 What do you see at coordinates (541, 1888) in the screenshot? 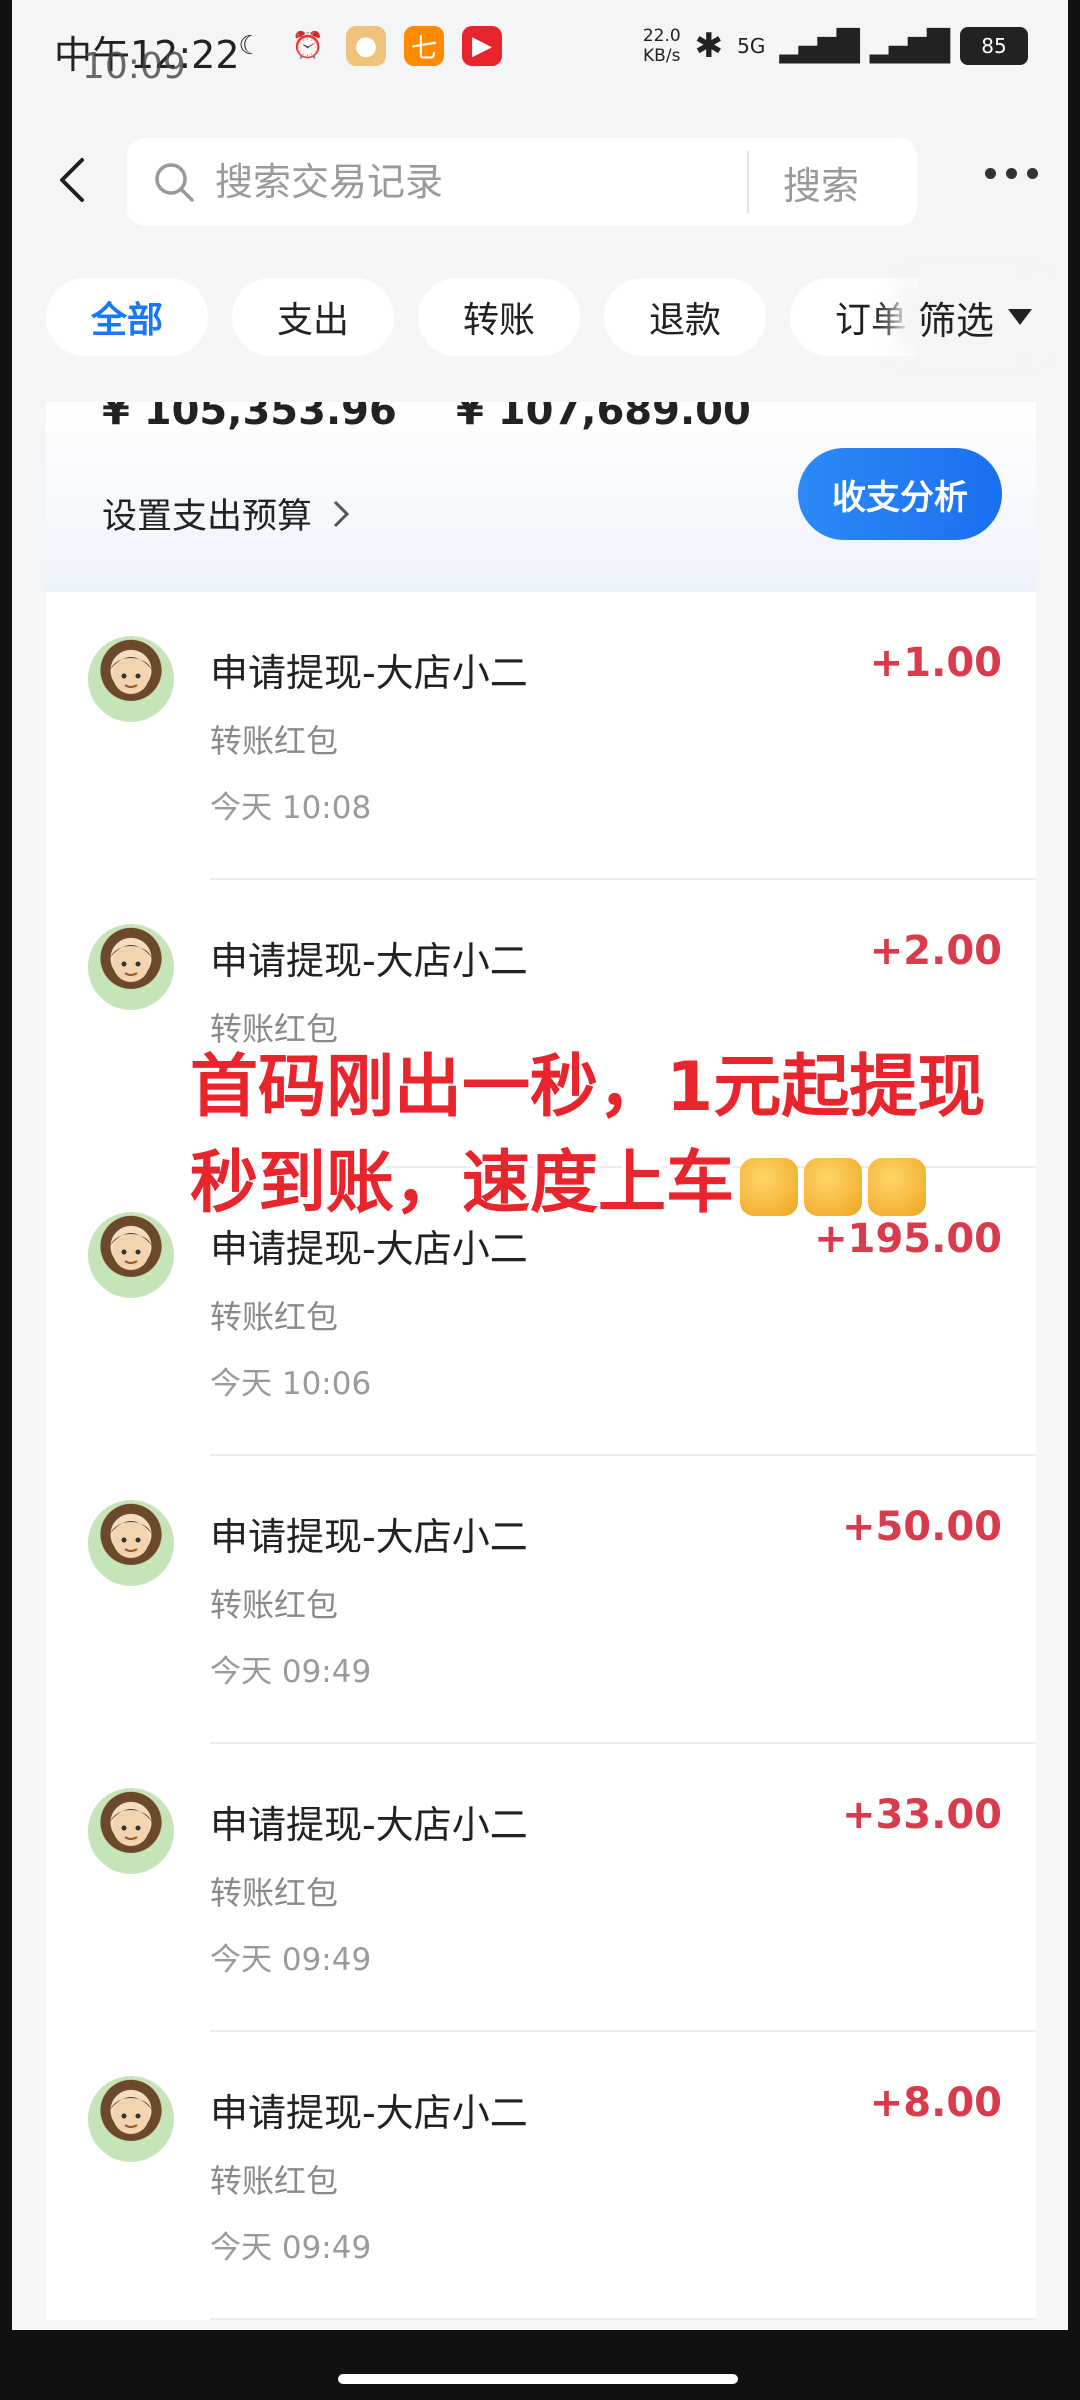
I see `transaction-row: 申请提现-大店小二转账红包今天 09:49 +33.00` at bounding box center [541, 1888].